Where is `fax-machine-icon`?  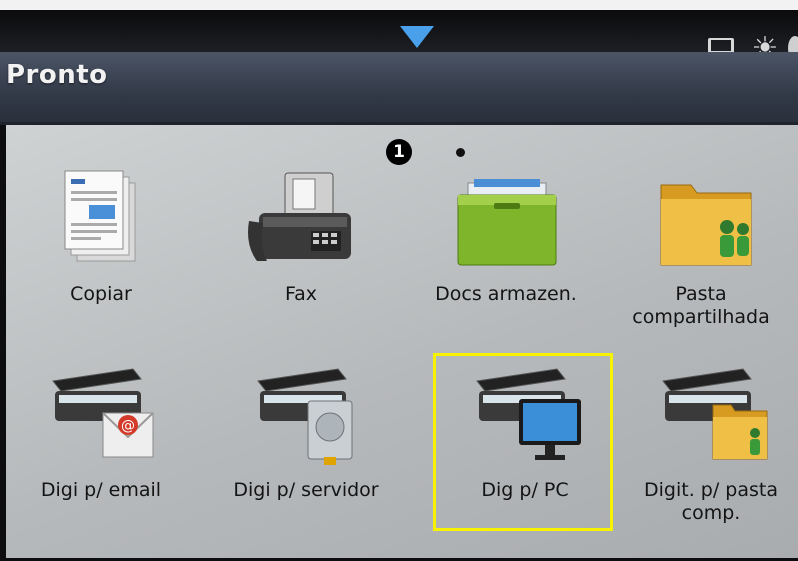 fax-machine-icon is located at coordinates (299, 216).